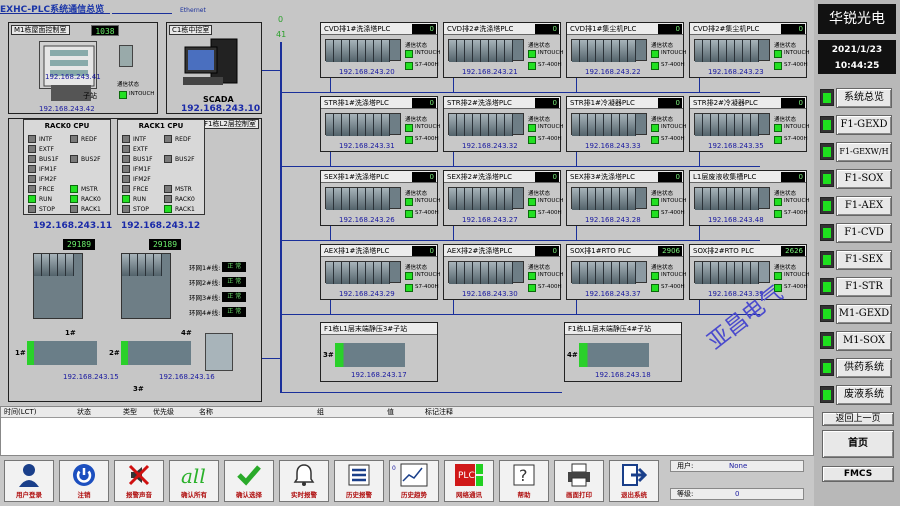  I want to click on substation-4: F1栋L1层末端静压4#子站 4# 192.168.243.18, so click(623, 352).